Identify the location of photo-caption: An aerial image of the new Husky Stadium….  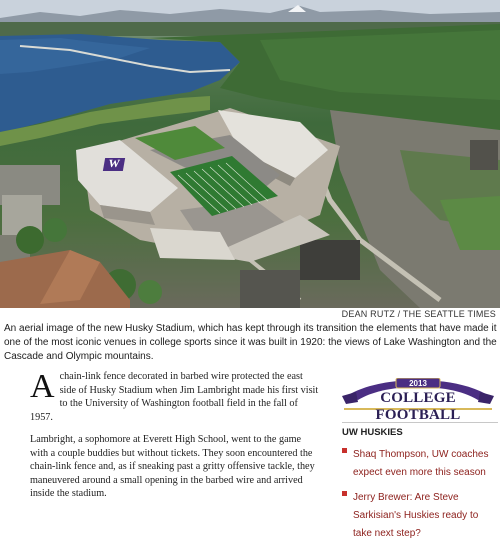
(250, 342).